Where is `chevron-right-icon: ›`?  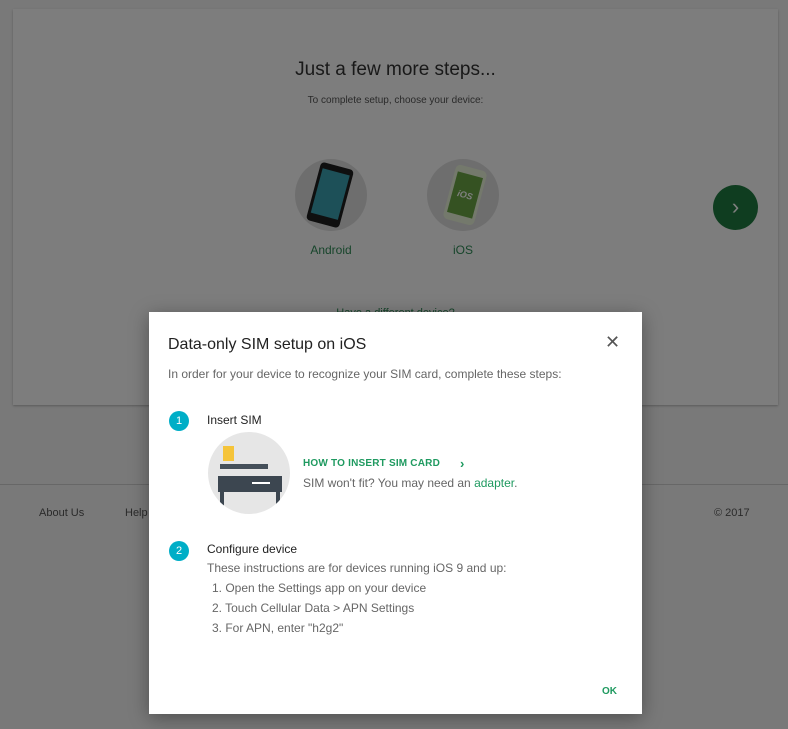 chevron-right-icon: › is located at coordinates (462, 463).